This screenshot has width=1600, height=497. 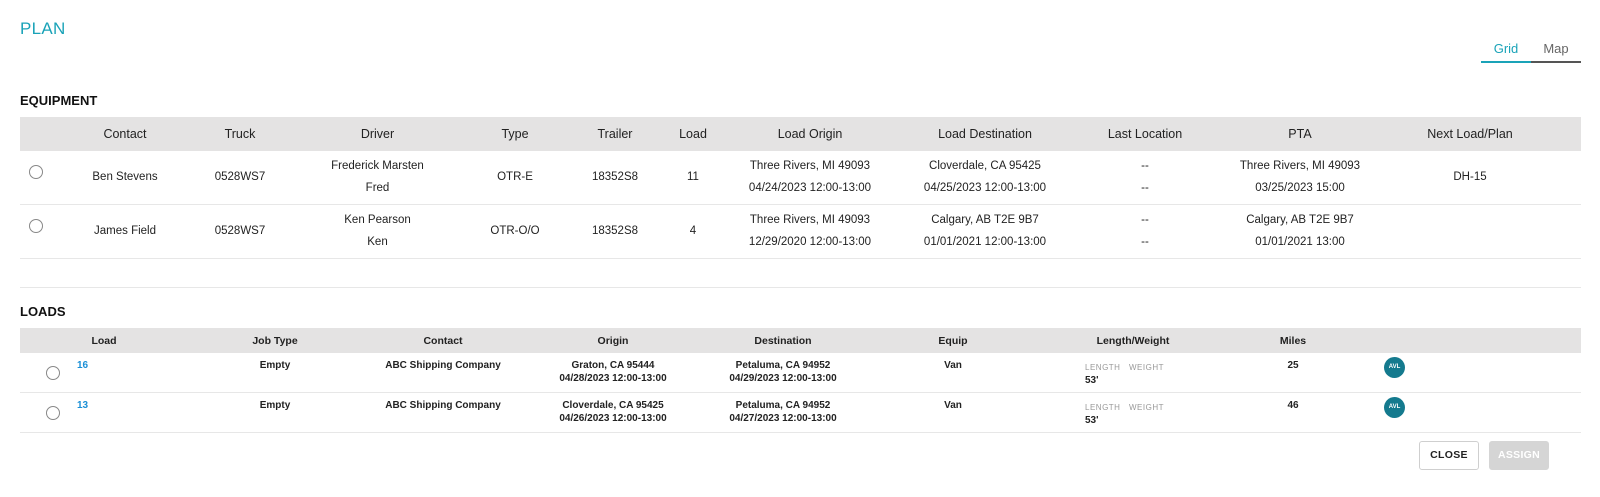 What do you see at coordinates (1300, 134) in the screenshot?
I see `col-pta: PTA` at bounding box center [1300, 134].